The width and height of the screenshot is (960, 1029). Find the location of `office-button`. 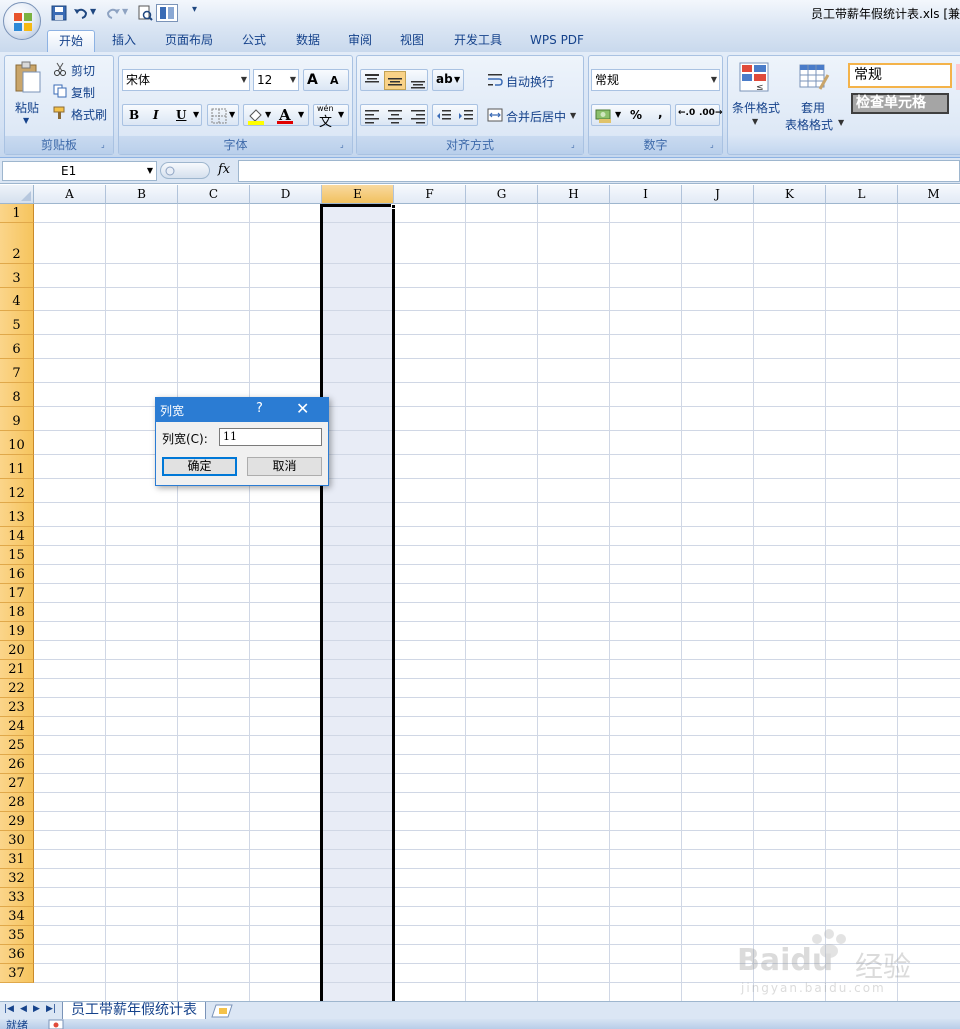

office-button is located at coordinates (22, 21).